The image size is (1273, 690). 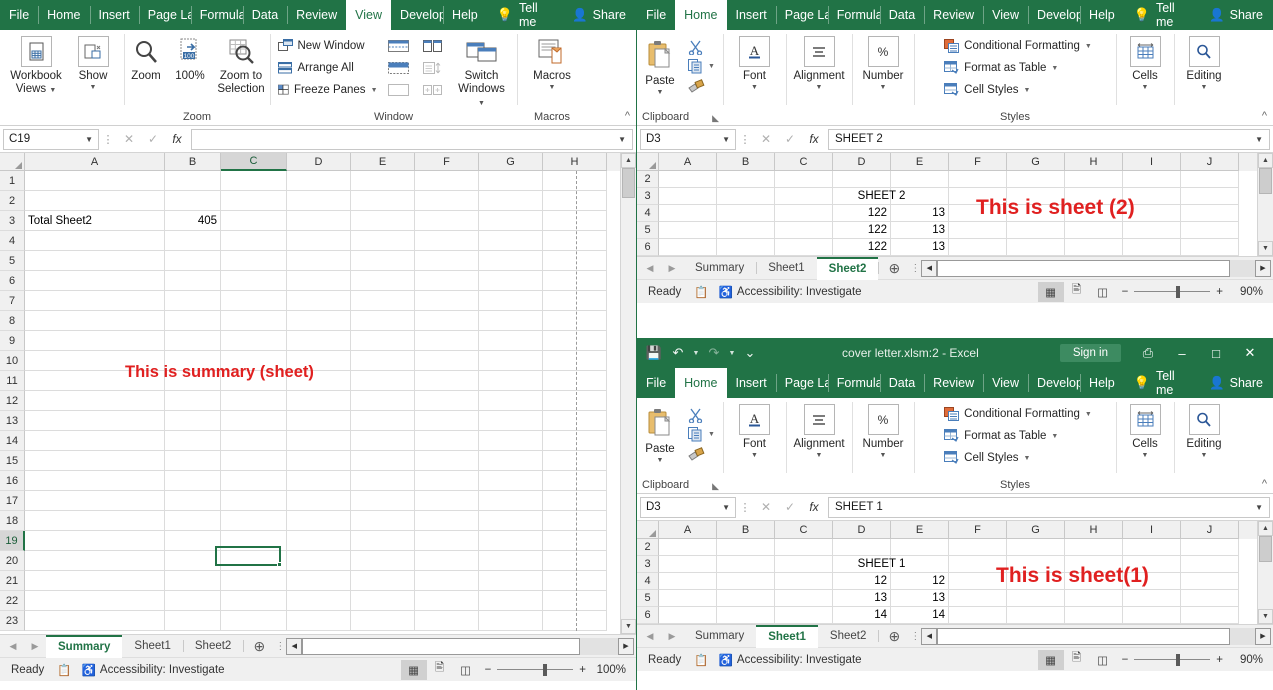 I want to click on horizontal-scrollbar-mid: ◀ ▶, so click(x=1096, y=268).